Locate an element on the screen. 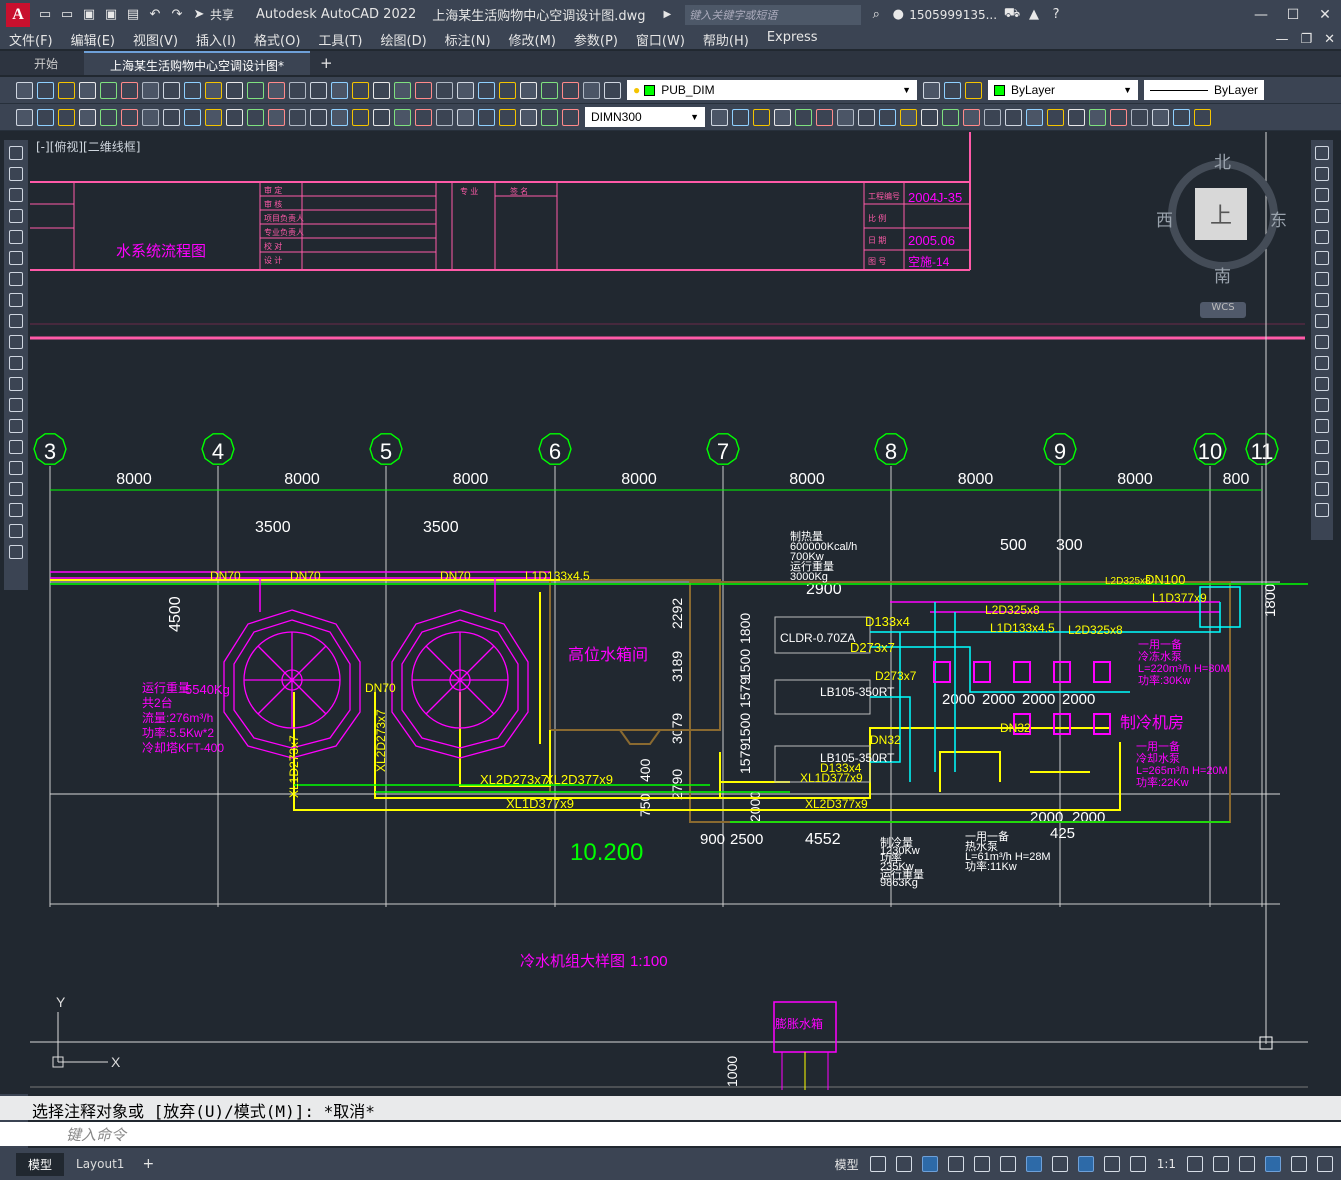 Image resolution: width=1341 pixels, height=1180 pixels. menu-item: 窗口(W) is located at coordinates (660, 39).